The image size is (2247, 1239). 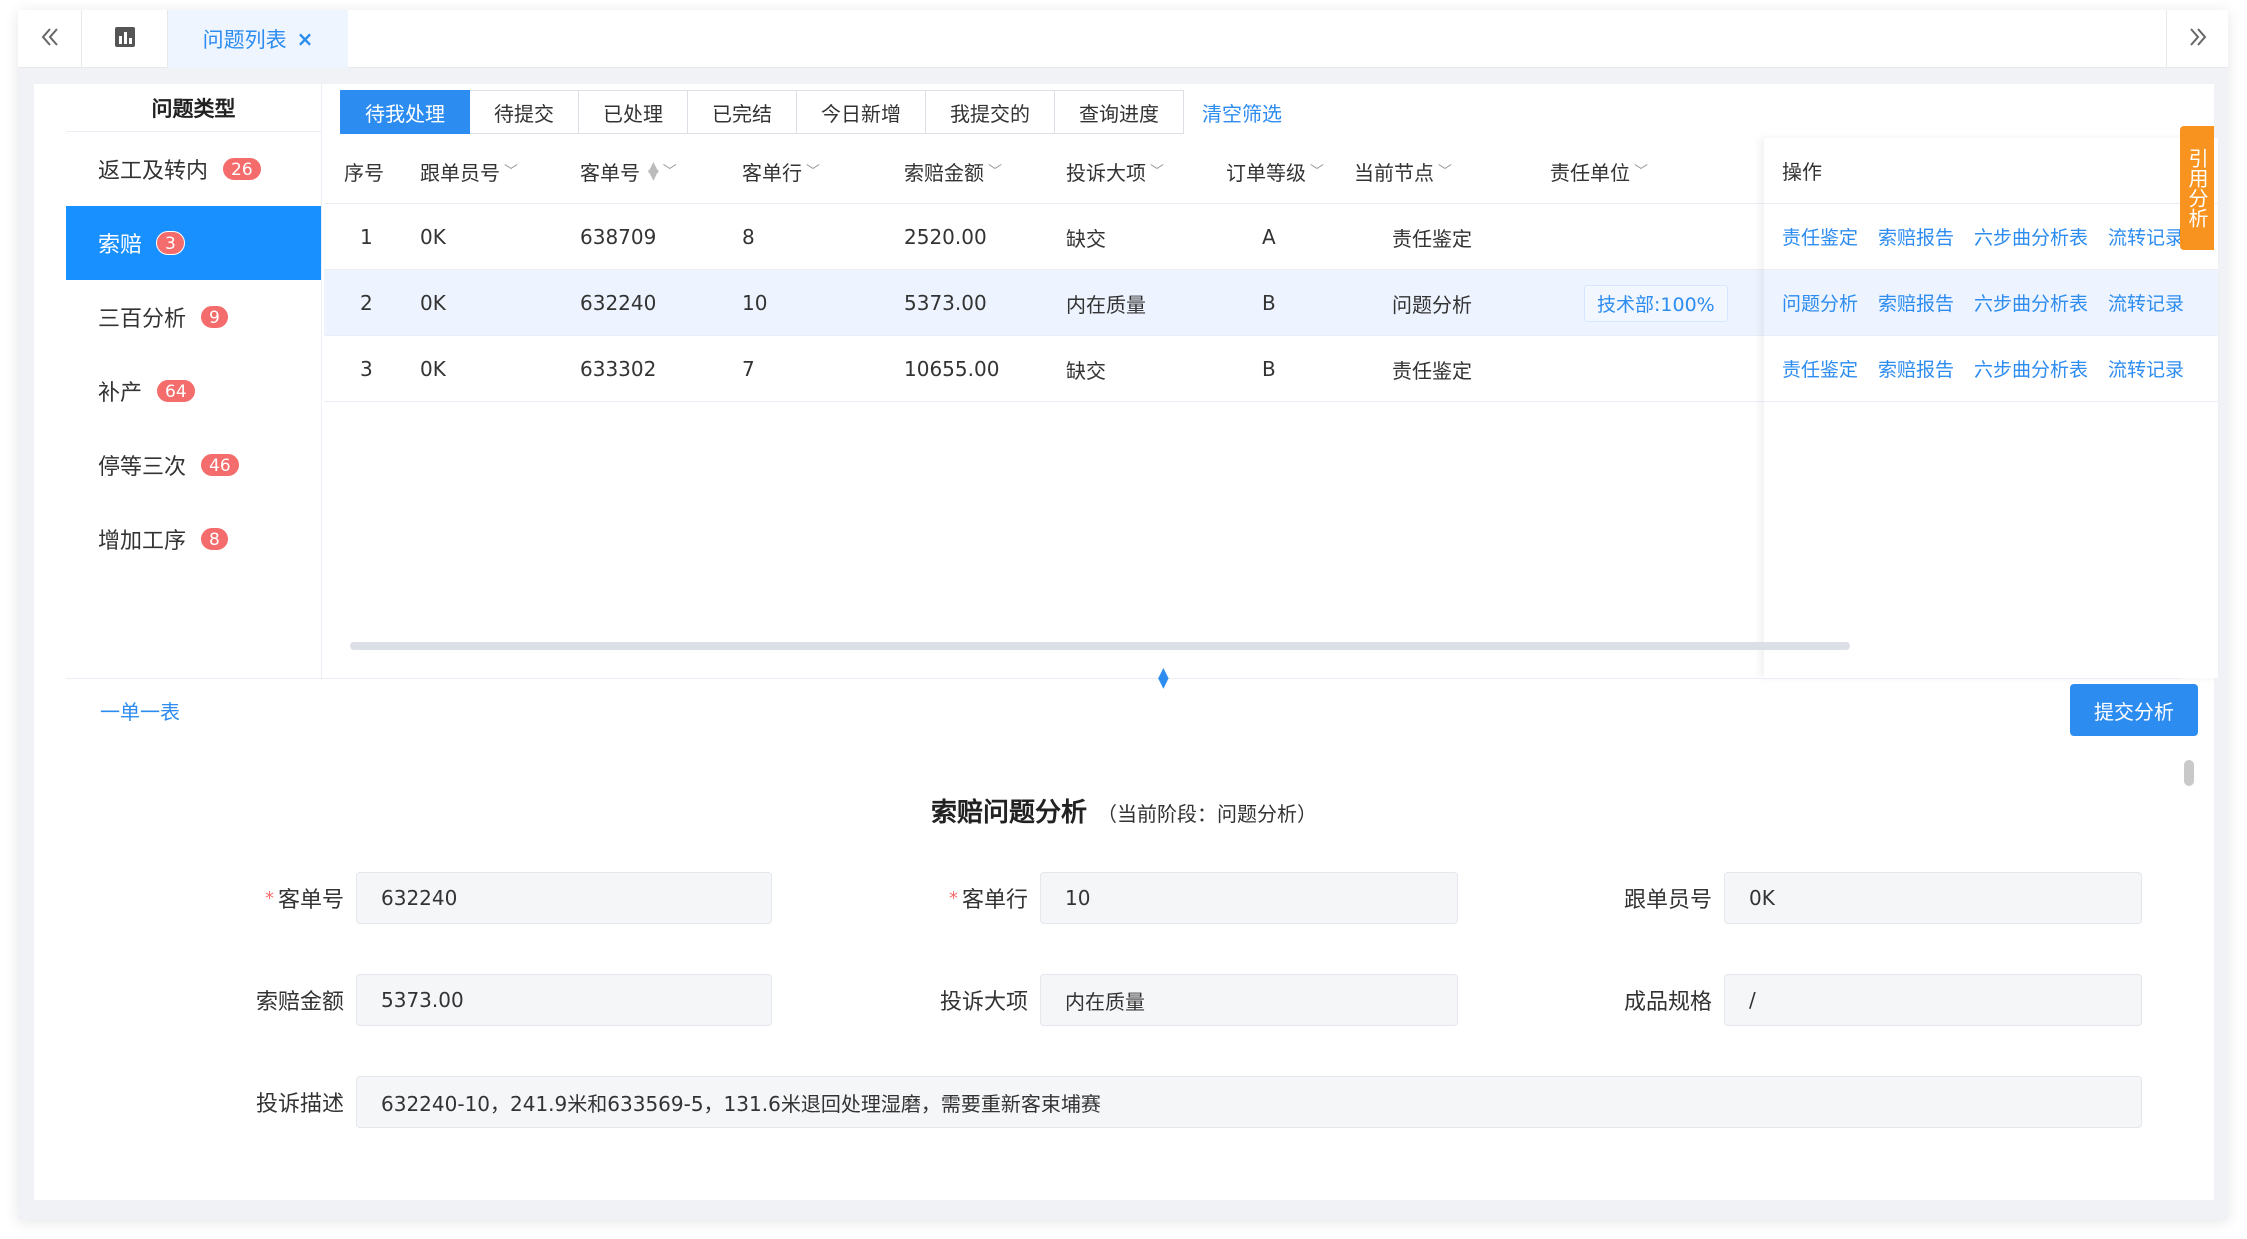 What do you see at coordinates (990, 112) in the screenshot?
I see `tab-my-submitted: 我提交的` at bounding box center [990, 112].